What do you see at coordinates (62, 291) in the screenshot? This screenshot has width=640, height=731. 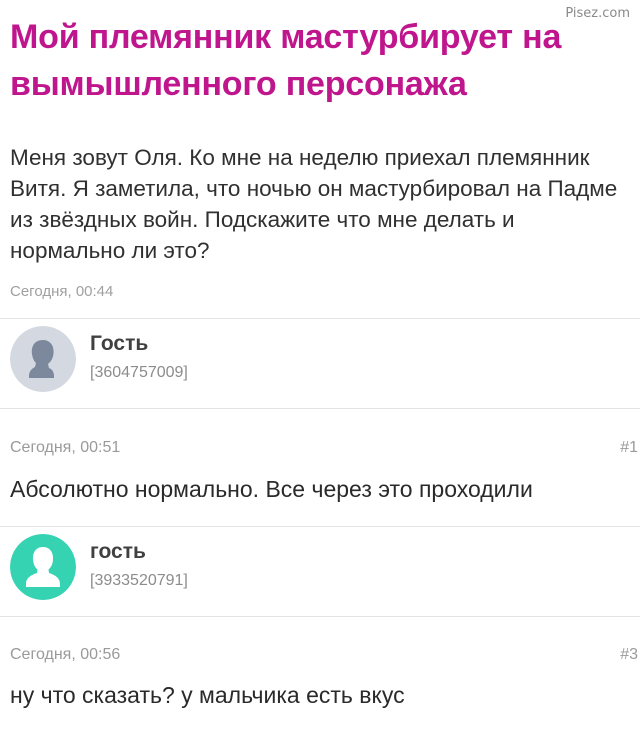 I see `question-timestamp: Сегодня, 00:44` at bounding box center [62, 291].